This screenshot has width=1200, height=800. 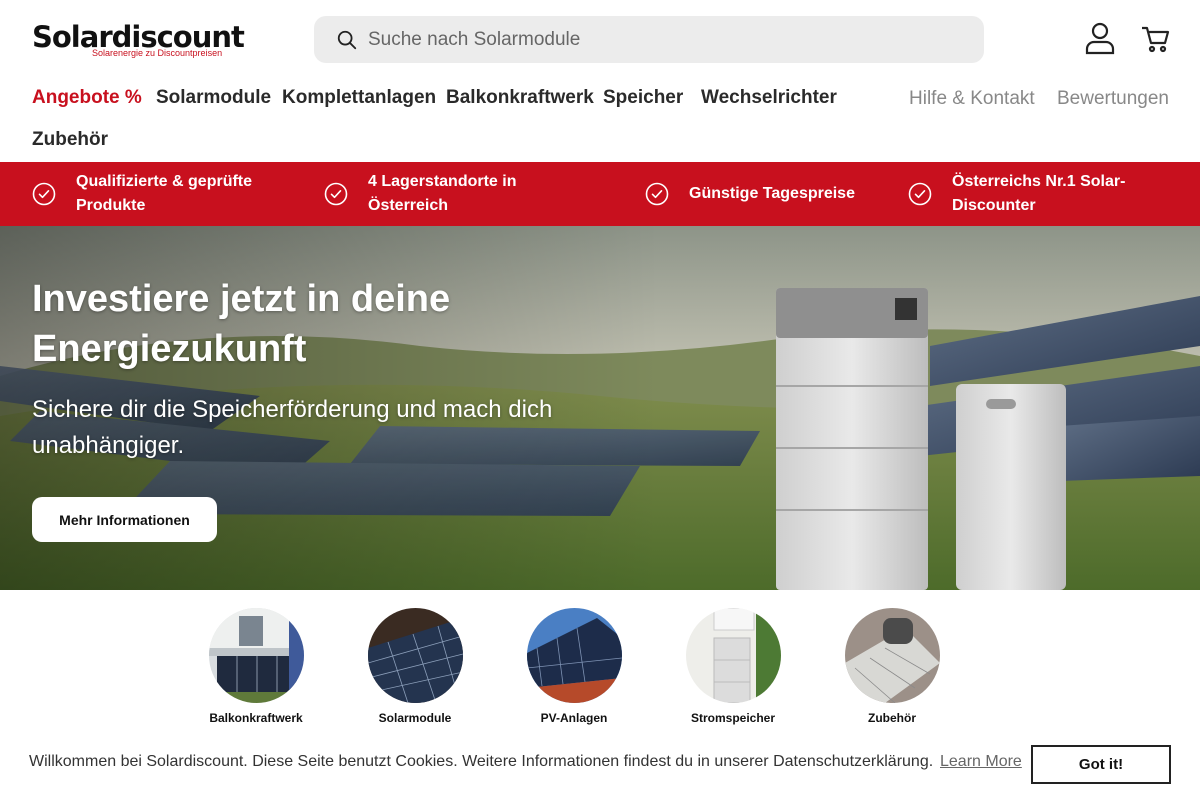 What do you see at coordinates (643, 98) in the screenshot?
I see `nav-item-speicher: Speicher` at bounding box center [643, 98].